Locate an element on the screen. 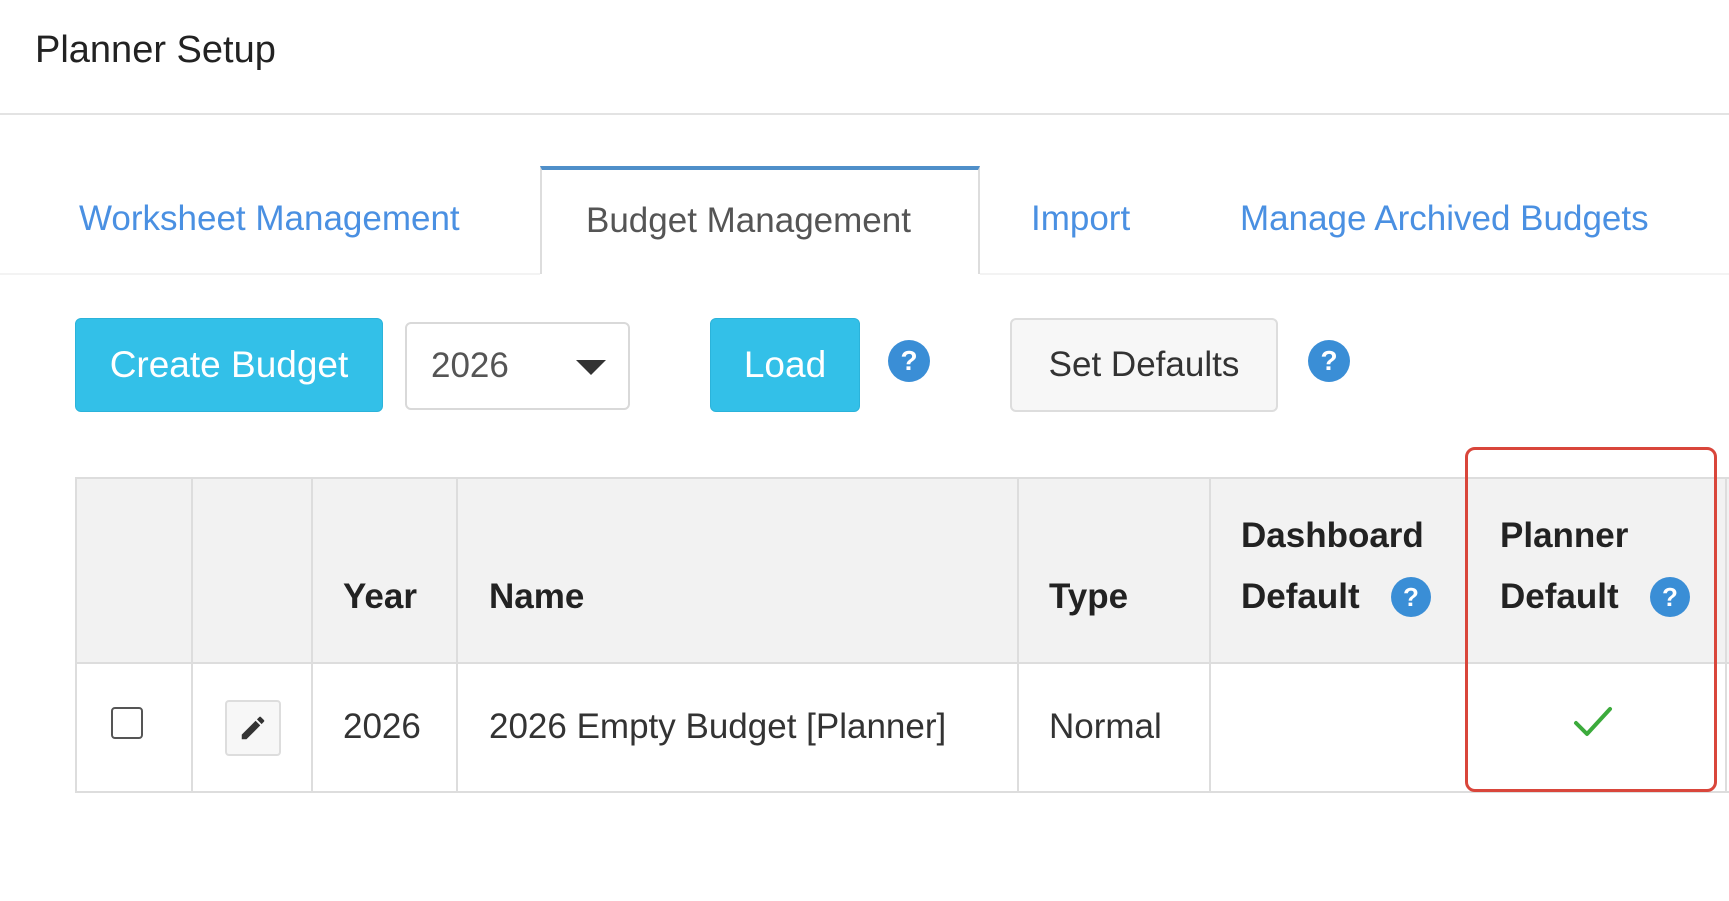 This screenshot has height=901, width=1729. row-select-checkbox is located at coordinates (127, 723).